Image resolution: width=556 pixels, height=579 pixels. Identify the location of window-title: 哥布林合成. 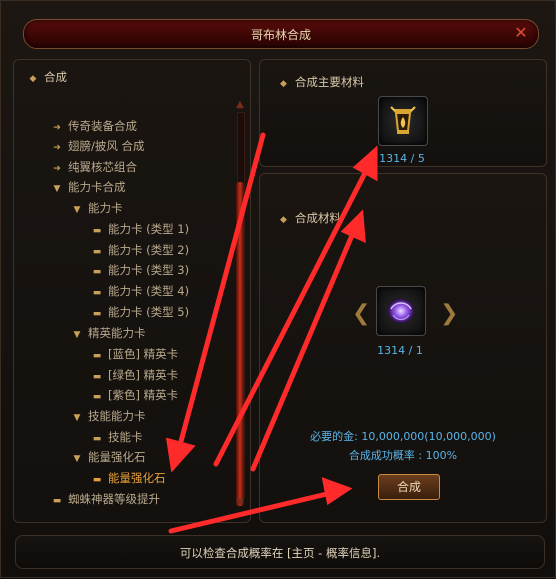
(280, 35).